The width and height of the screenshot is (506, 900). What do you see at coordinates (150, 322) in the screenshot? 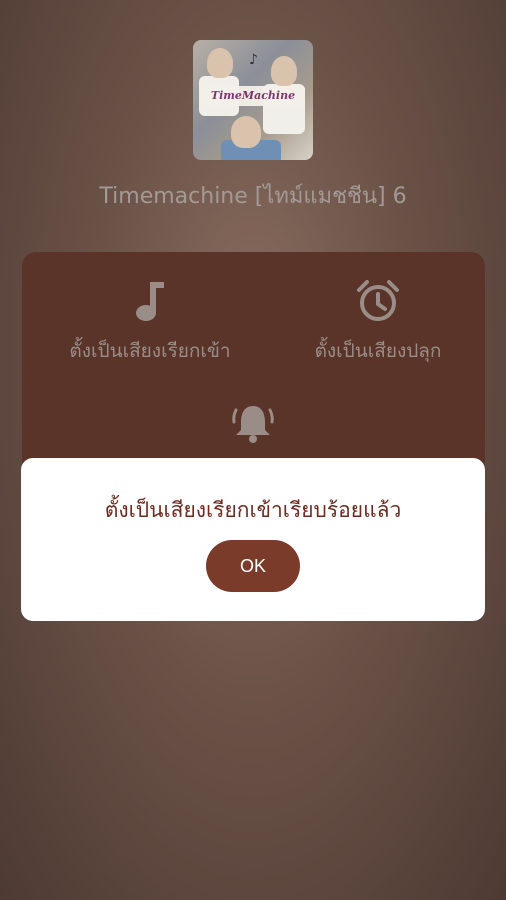
I see `set-ringtone-option: ตั้งเป็นเสียงเรียกเข้า` at bounding box center [150, 322].